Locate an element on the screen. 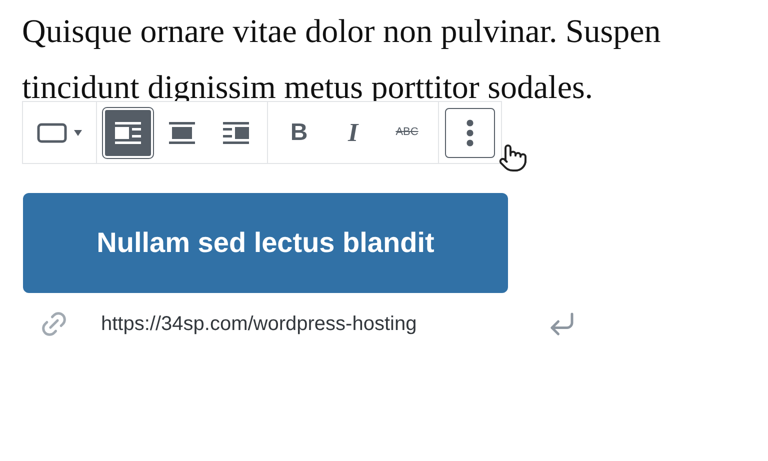 The image size is (768, 461). more-vertical-icon is located at coordinates (470, 132).